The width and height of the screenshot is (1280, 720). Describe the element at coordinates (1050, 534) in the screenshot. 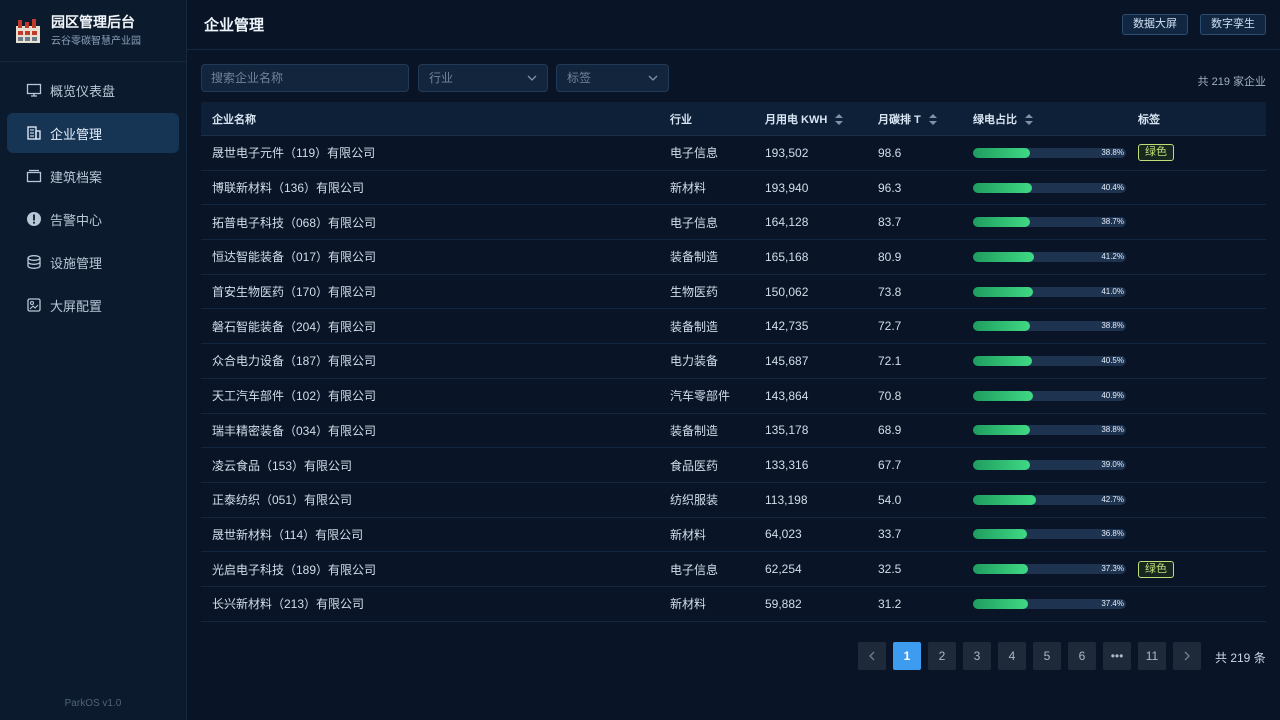

I see `cell-green-ratio: 36.8%` at that location.